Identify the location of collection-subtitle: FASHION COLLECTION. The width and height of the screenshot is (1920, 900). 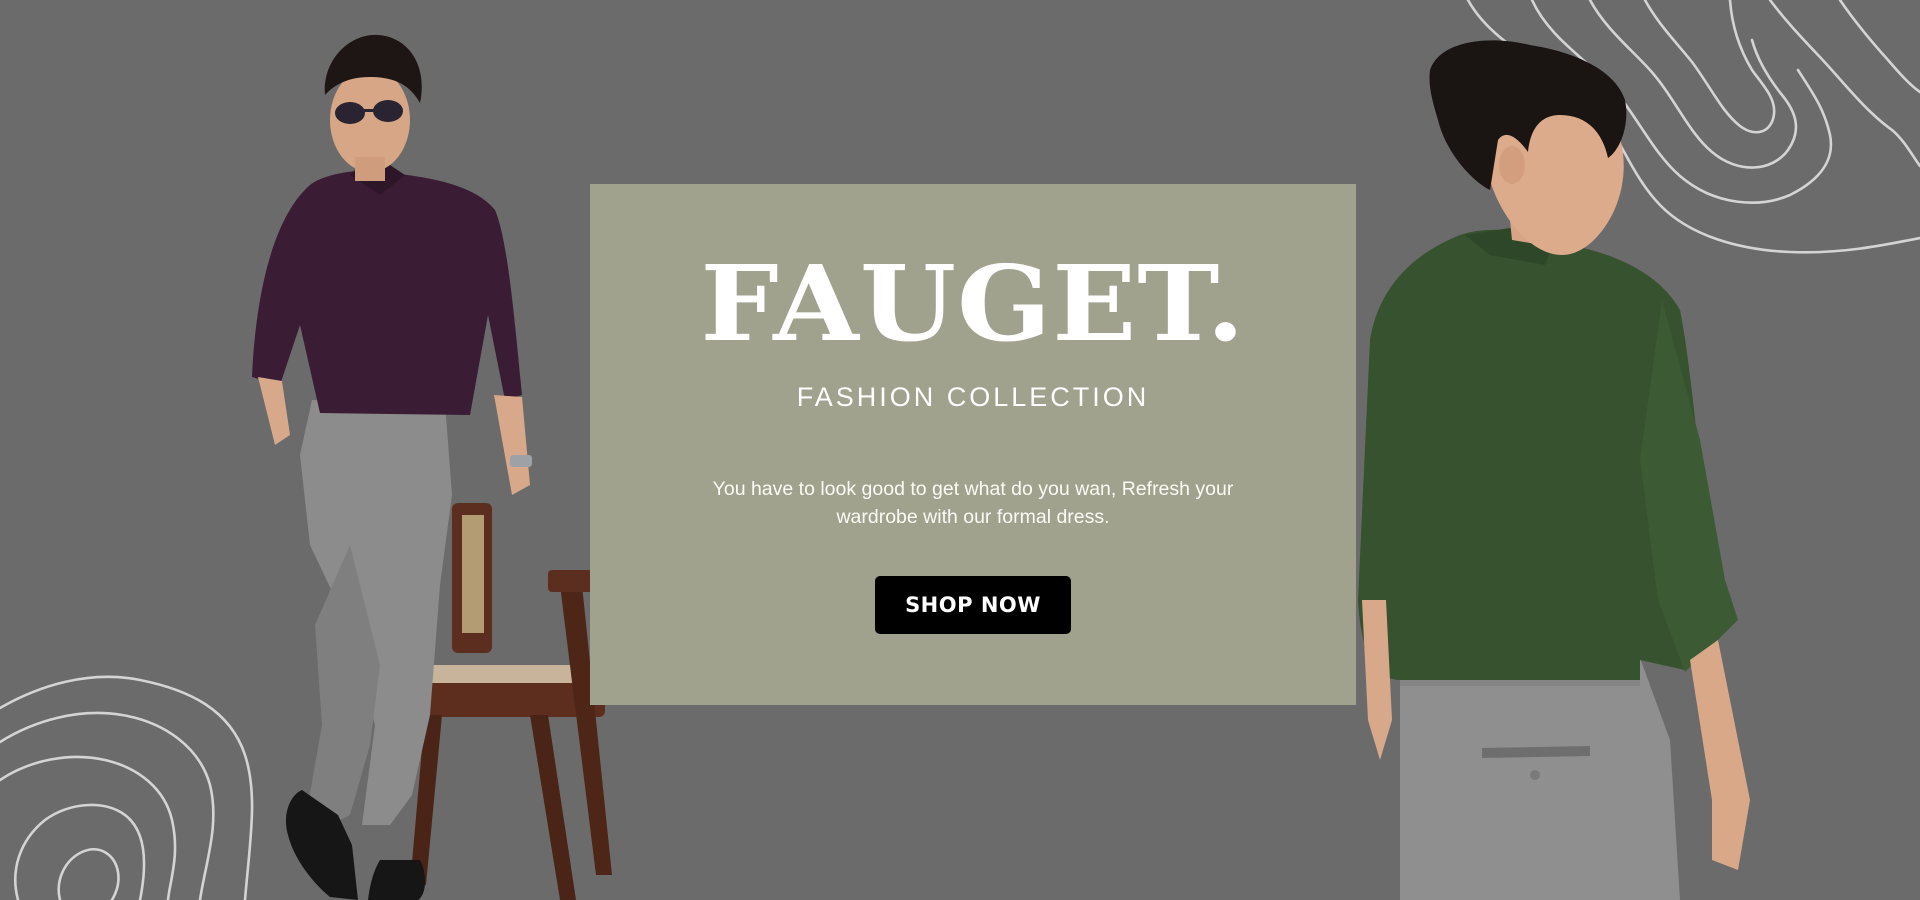
(973, 397).